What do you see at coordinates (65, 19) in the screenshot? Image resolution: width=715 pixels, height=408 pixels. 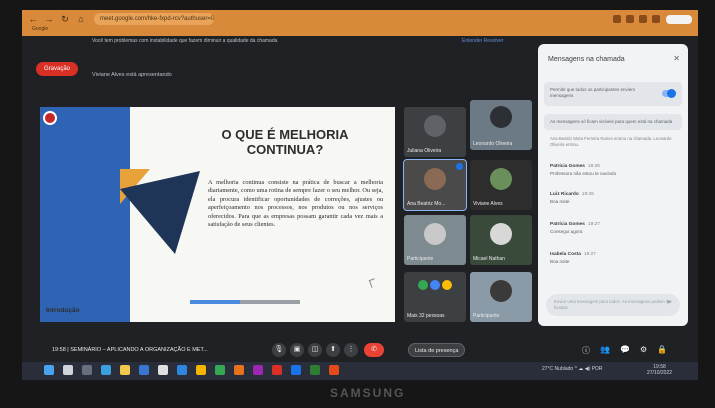 I see `reload-icon: ↻` at bounding box center [65, 19].